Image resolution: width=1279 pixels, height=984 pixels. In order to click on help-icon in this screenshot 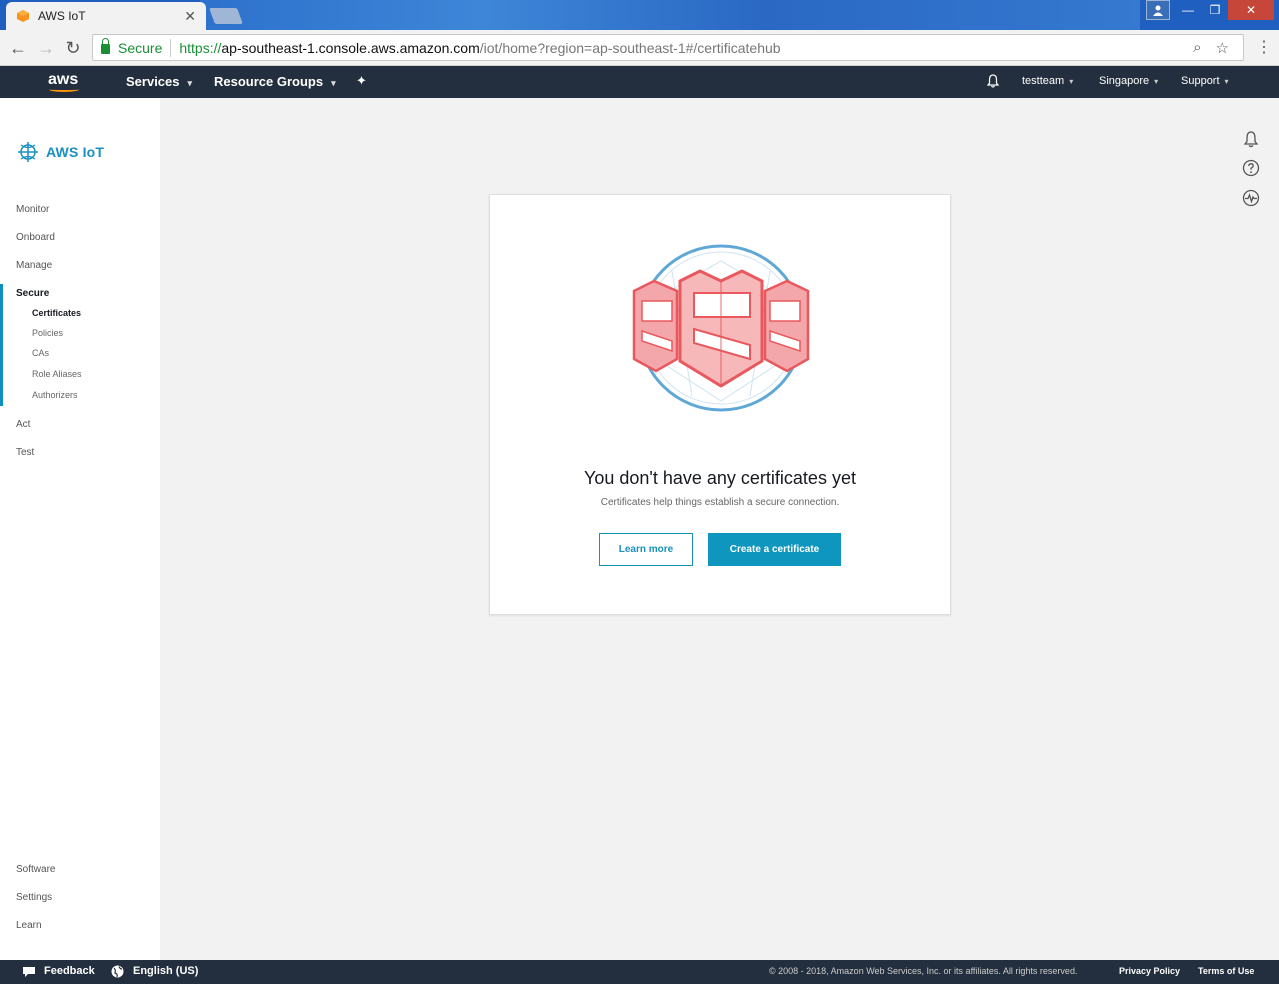, I will do `click(1251, 168)`.